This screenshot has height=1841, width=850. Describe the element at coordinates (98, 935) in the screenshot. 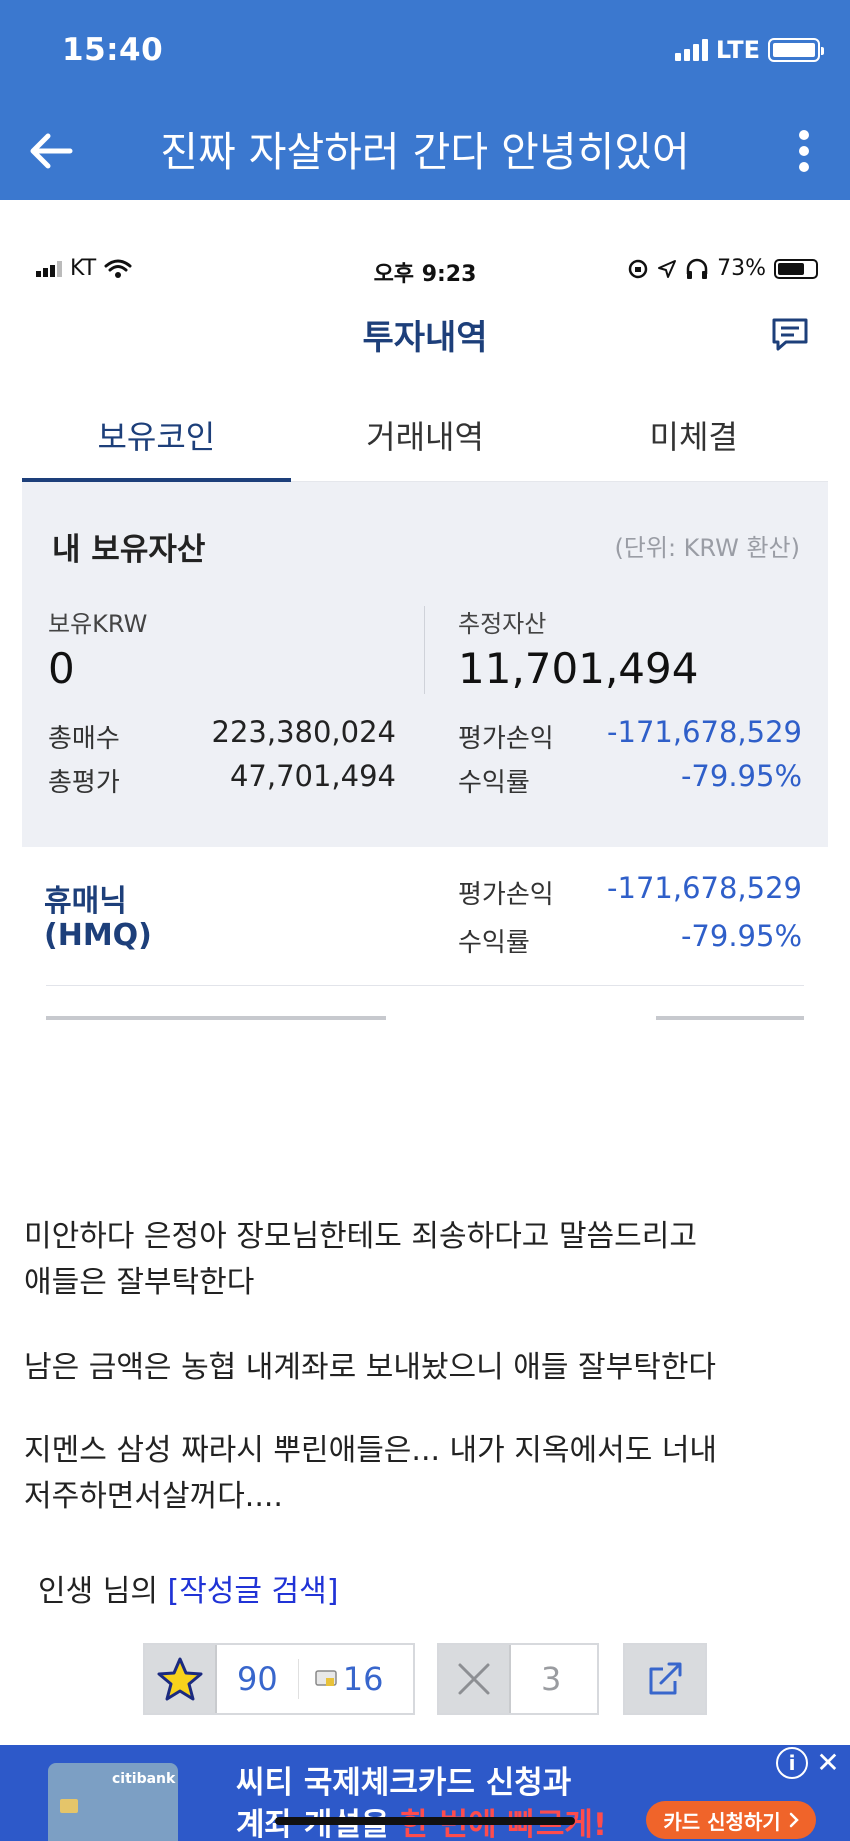

I see `coin-symbol: (HMQ)` at that location.